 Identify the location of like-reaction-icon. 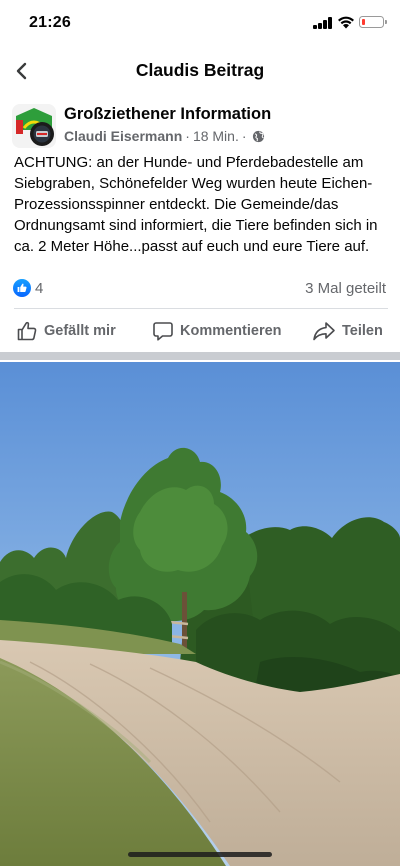
(22, 288).